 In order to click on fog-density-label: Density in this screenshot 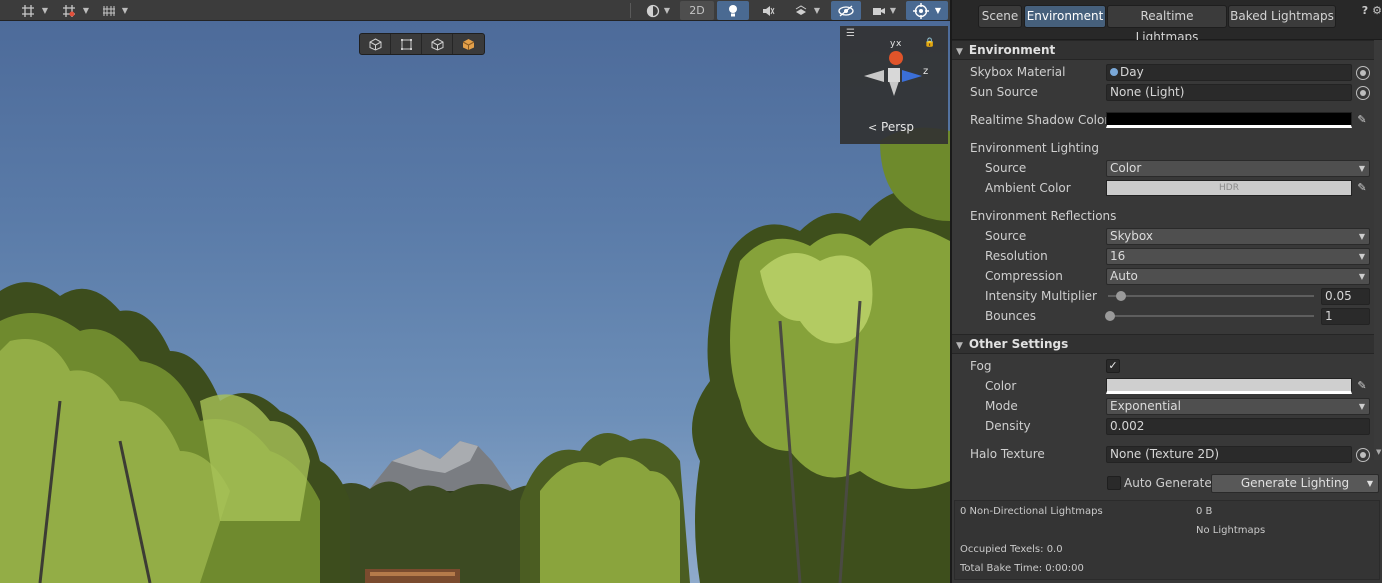, I will do `click(1008, 426)`.